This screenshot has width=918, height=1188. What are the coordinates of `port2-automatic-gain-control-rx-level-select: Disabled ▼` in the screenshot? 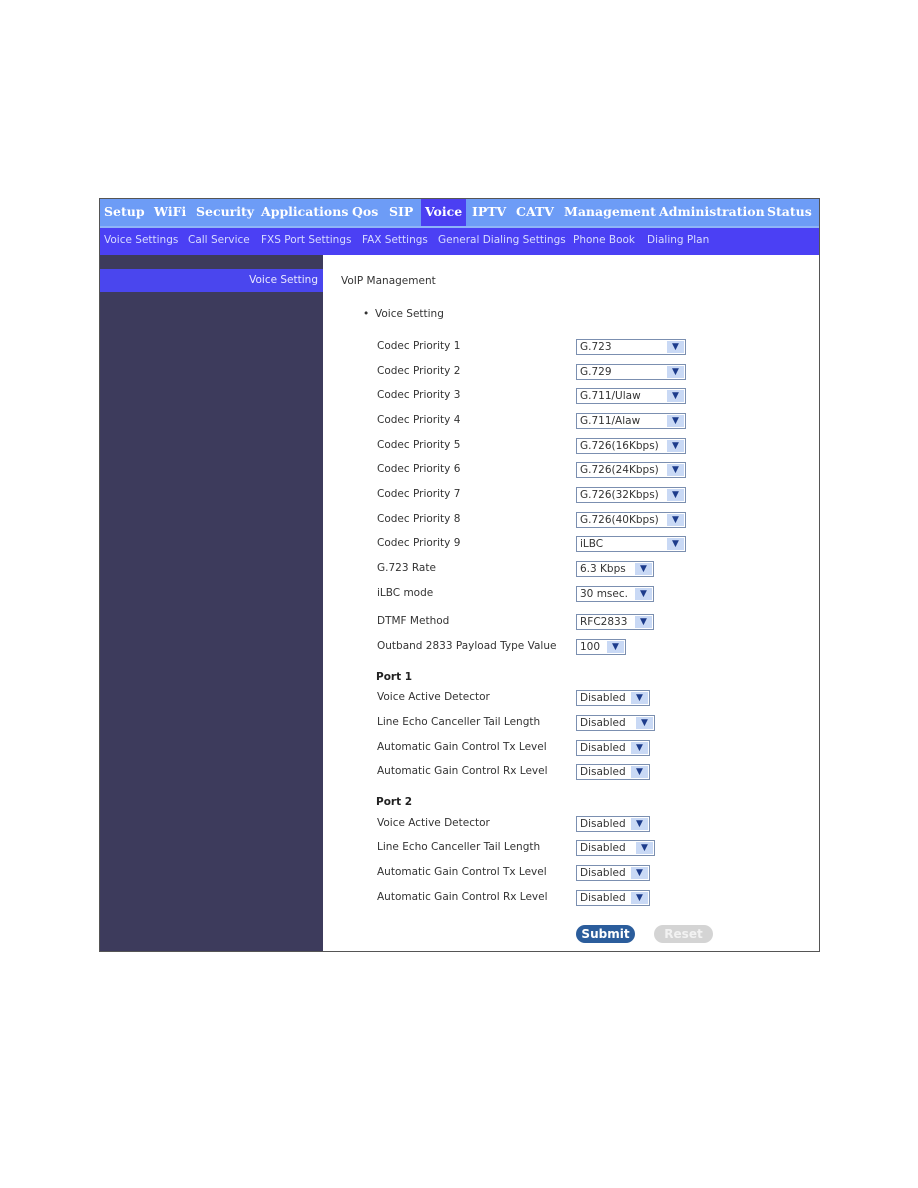 It's located at (613, 898).